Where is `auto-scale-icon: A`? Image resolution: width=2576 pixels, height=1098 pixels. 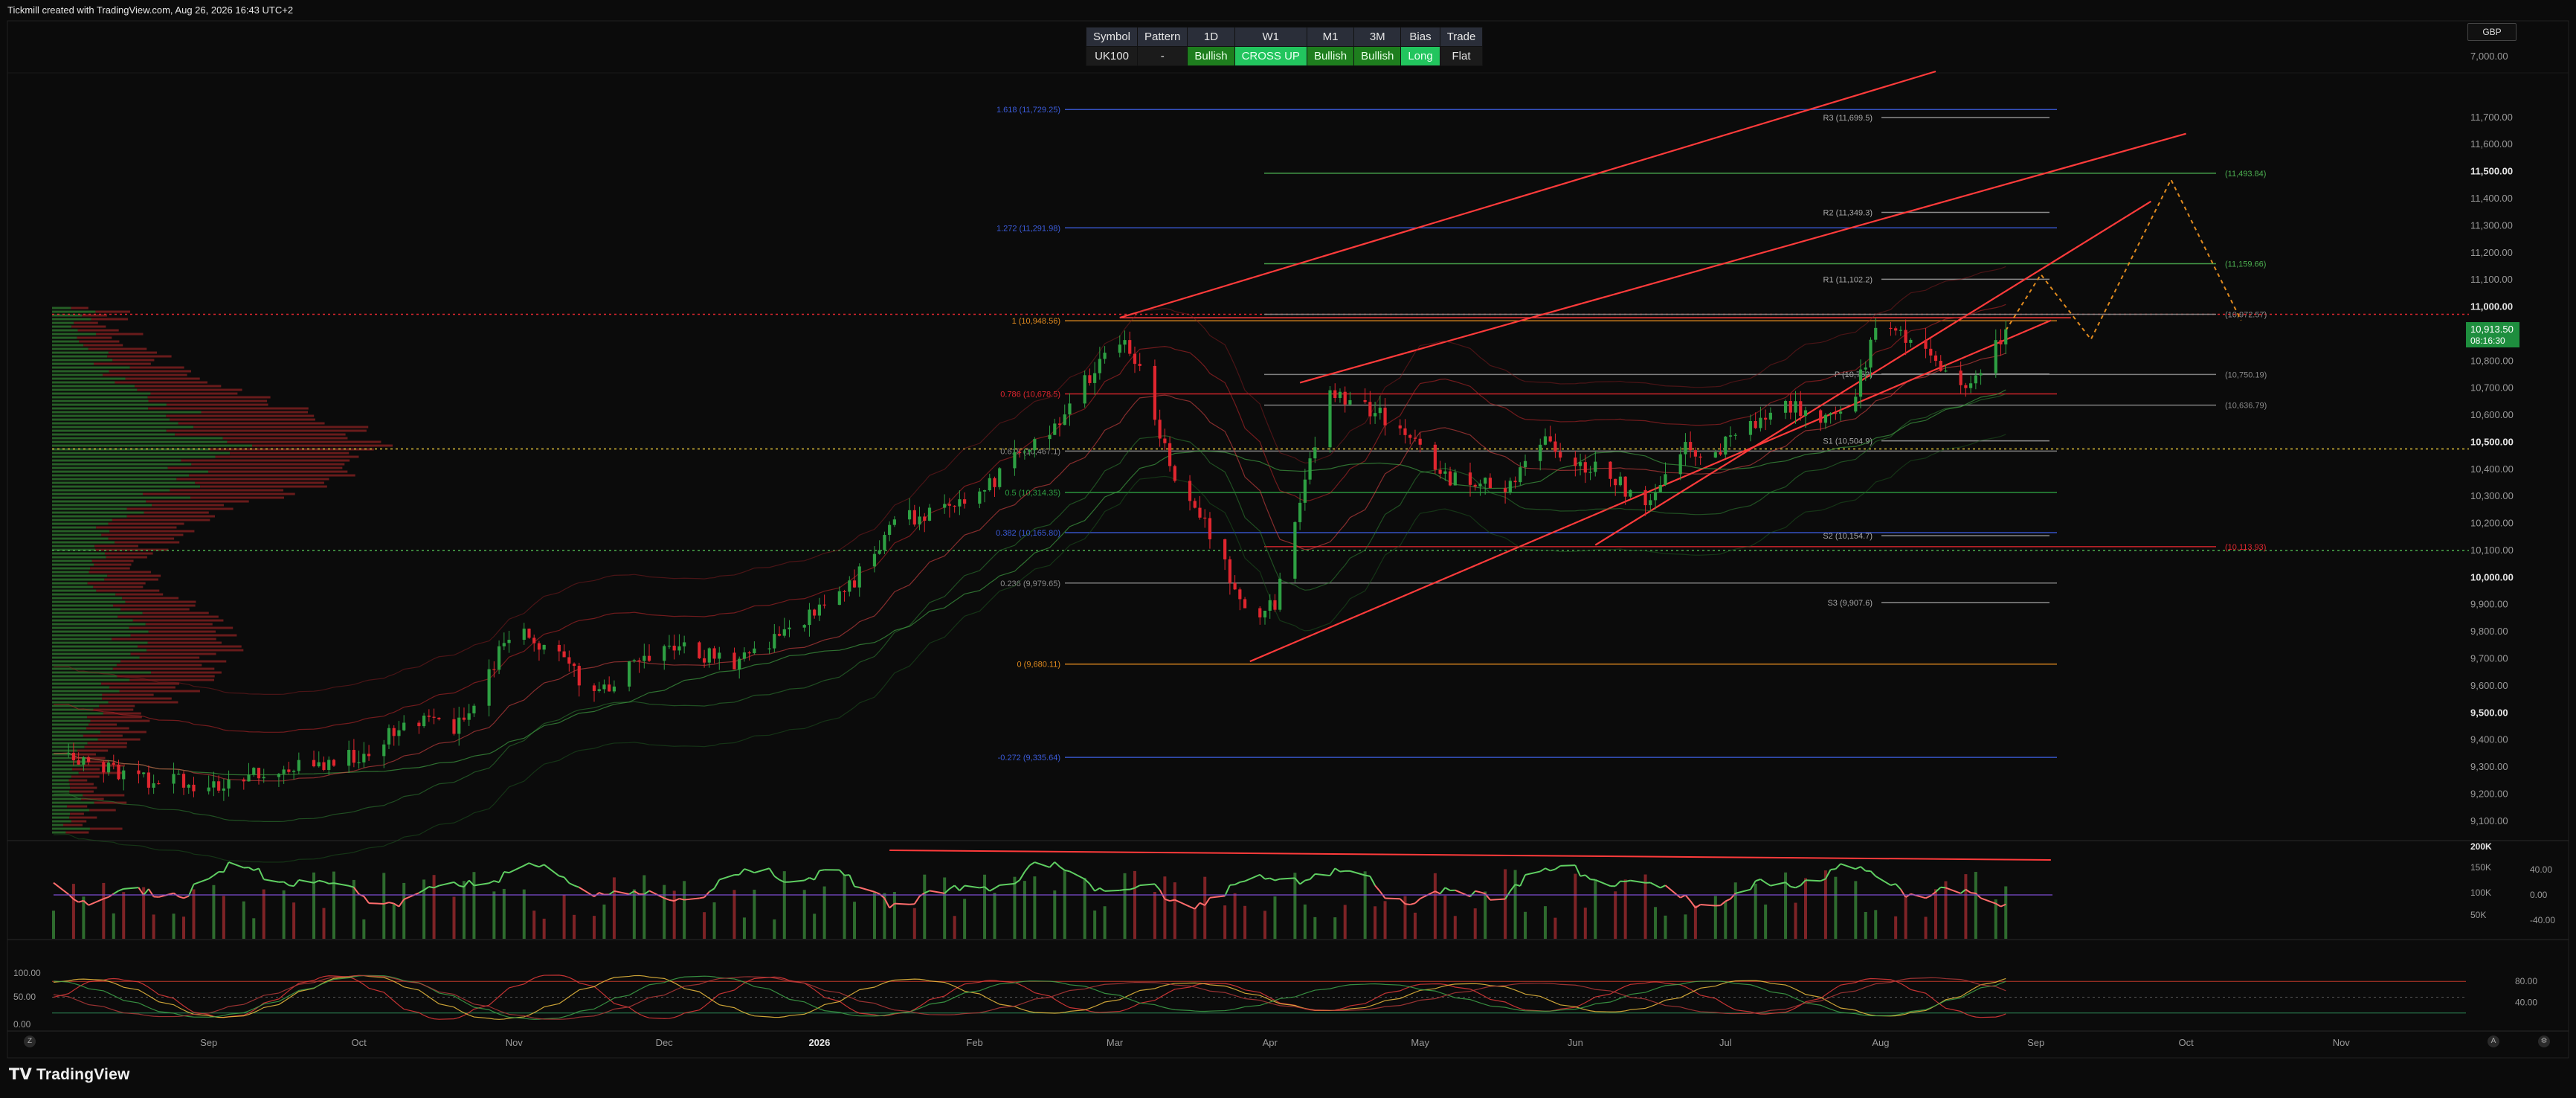
auto-scale-icon: A is located at coordinates (2493, 1041).